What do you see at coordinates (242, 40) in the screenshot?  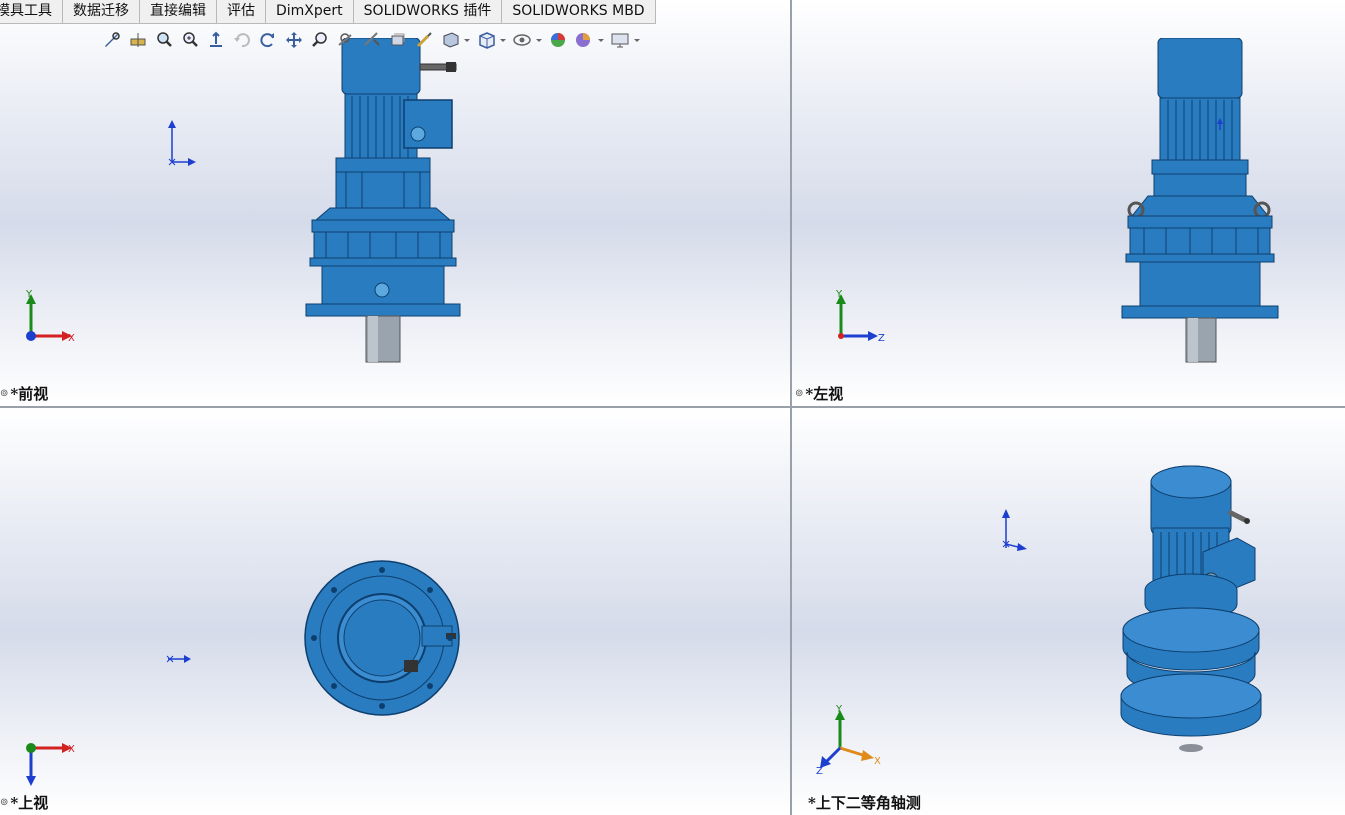 I see `undo-view-icon` at bounding box center [242, 40].